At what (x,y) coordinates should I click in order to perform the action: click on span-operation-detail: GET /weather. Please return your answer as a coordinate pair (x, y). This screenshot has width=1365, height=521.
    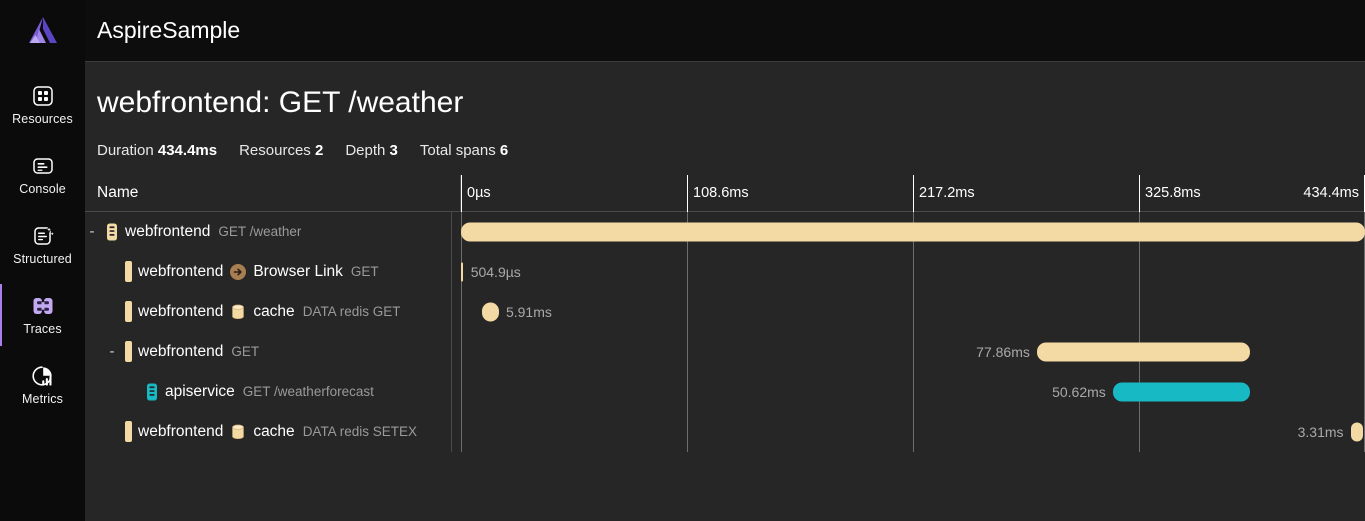
    Looking at the image, I should click on (260, 231).